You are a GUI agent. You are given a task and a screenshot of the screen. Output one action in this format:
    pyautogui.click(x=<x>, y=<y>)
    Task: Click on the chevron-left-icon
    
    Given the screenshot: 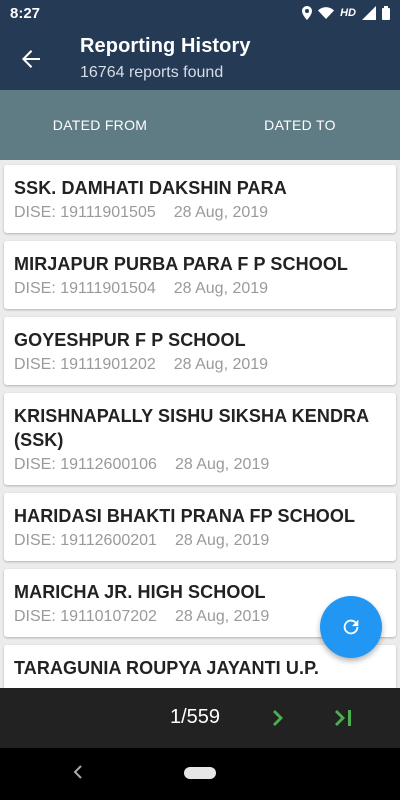 What is the action you would take?
    pyautogui.click(x=77, y=772)
    